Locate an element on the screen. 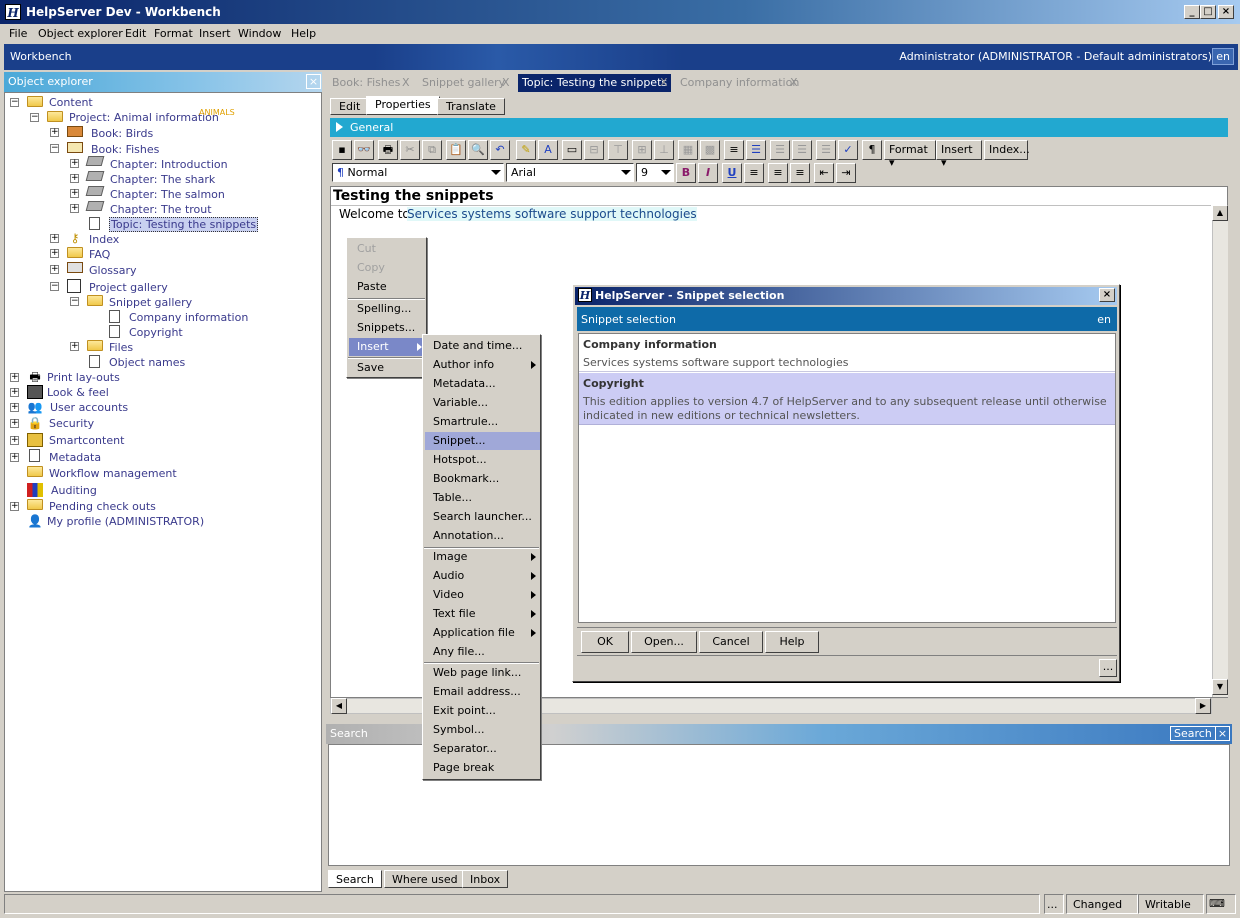  font-select: Arial is located at coordinates (570, 172).